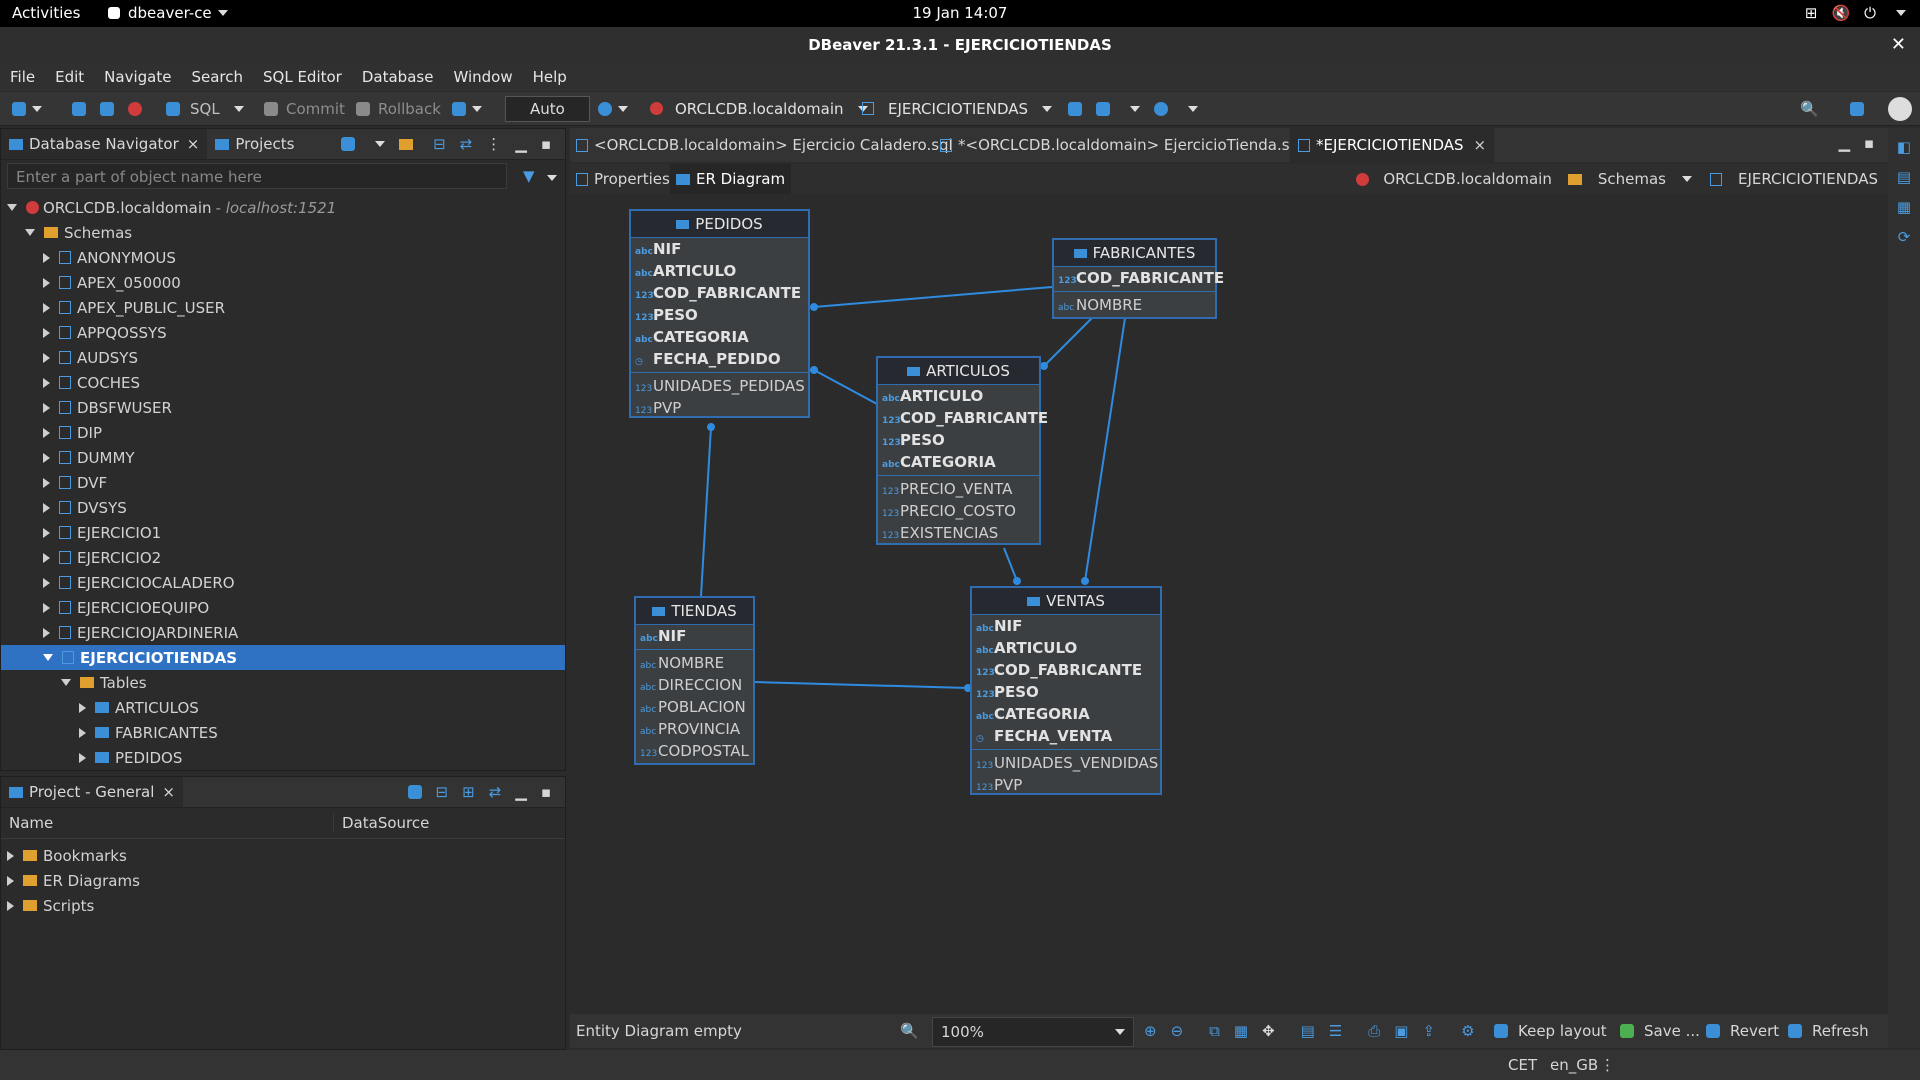  Describe the element at coordinates (958, 487) in the screenshot. I see `entity-column: 123PRECIO_VENTA` at that location.